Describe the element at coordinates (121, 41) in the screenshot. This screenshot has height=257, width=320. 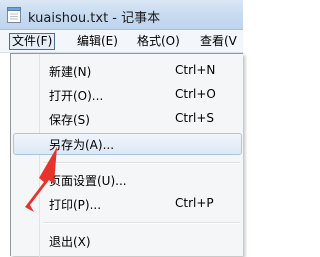
I see `menu-bar: 文件(F) 编辑(E) 格式(O) 查看(V` at that location.